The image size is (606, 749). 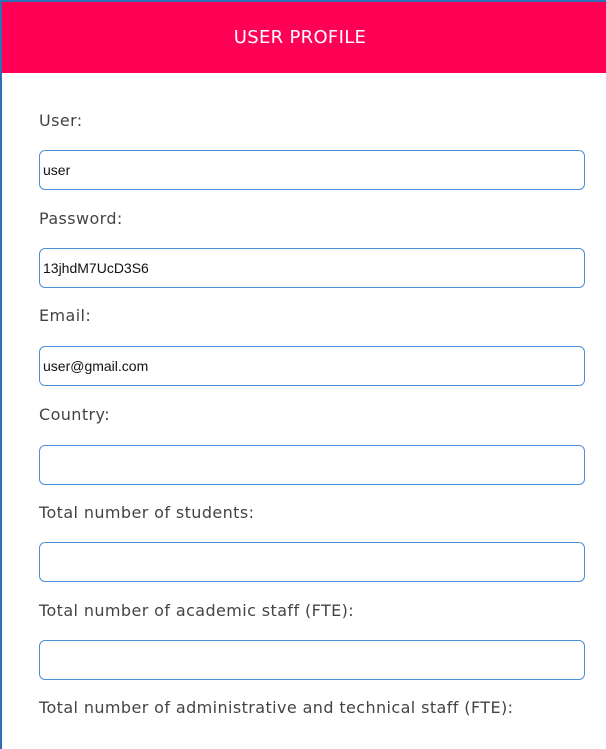 I want to click on profile-header: USER PROFILE, so click(x=304, y=37).